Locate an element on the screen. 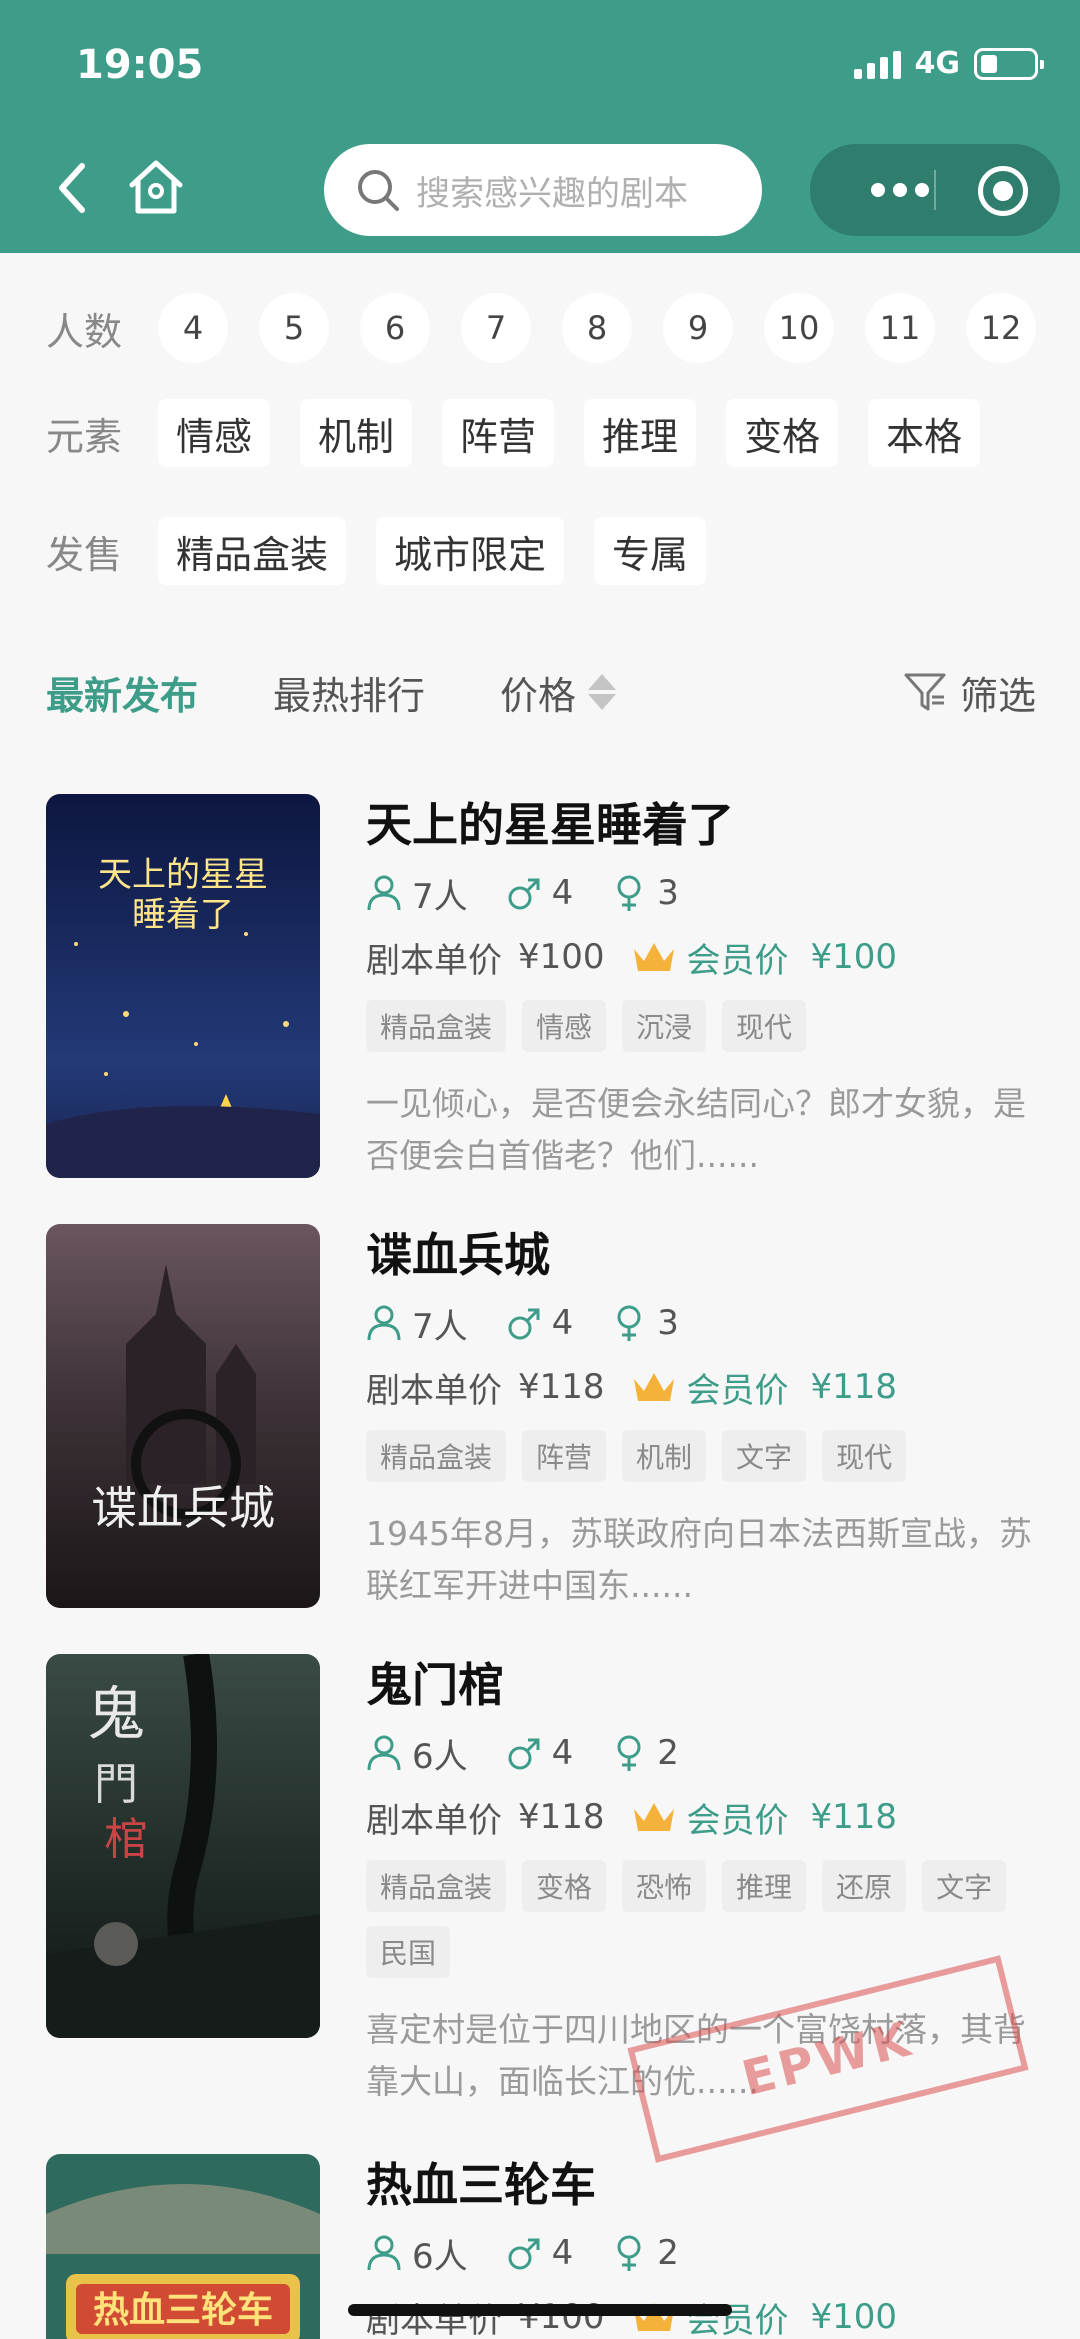 This screenshot has height=2339, width=1080. element-option: 推理 is located at coordinates (640, 433).